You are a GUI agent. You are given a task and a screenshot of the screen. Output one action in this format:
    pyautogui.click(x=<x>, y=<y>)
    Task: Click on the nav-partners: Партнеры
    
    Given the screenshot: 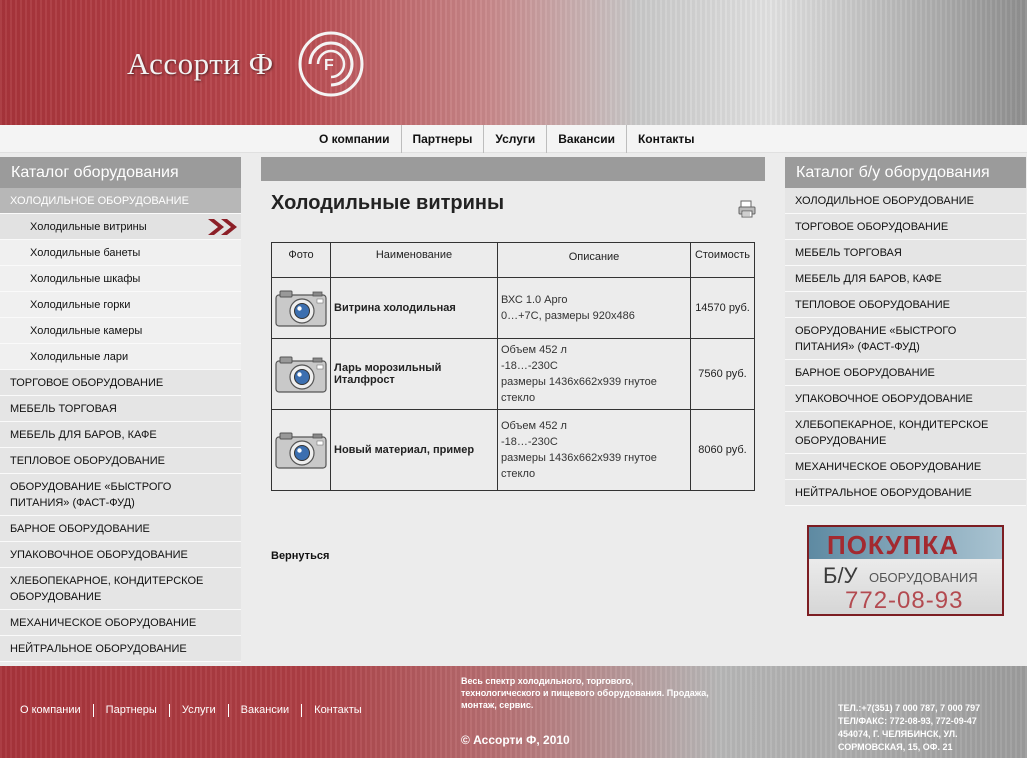 What is the action you would take?
    pyautogui.click(x=443, y=139)
    